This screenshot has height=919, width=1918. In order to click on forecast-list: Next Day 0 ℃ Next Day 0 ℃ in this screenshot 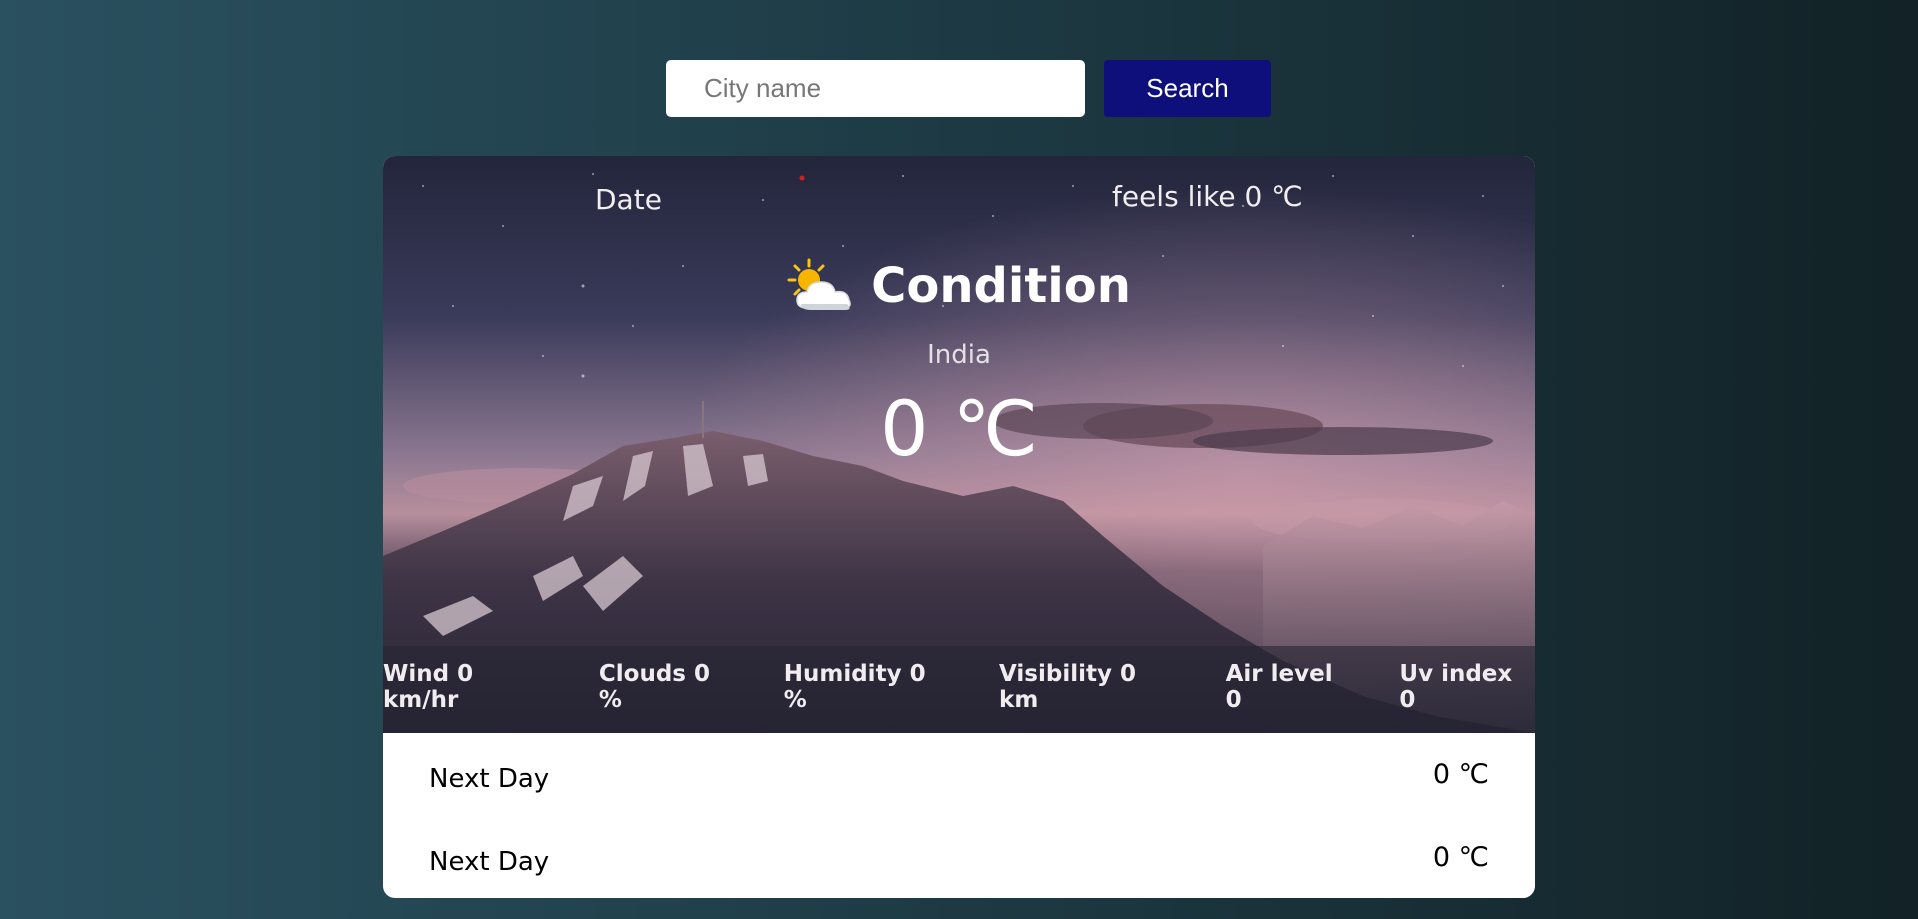, I will do `click(959, 815)`.